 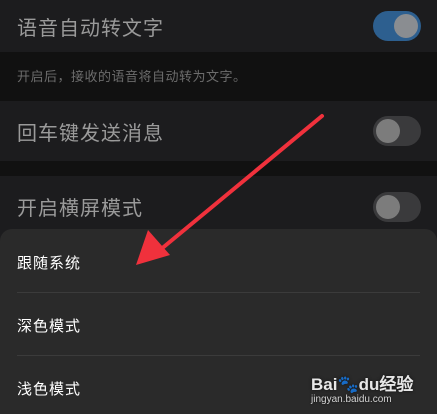 I want to click on enter-send-toggle, so click(x=397, y=131).